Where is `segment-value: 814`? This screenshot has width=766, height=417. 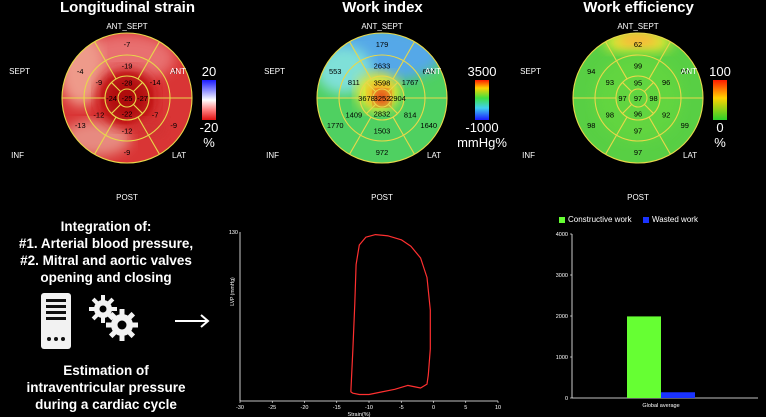 segment-value: 814 is located at coordinates (410, 114).